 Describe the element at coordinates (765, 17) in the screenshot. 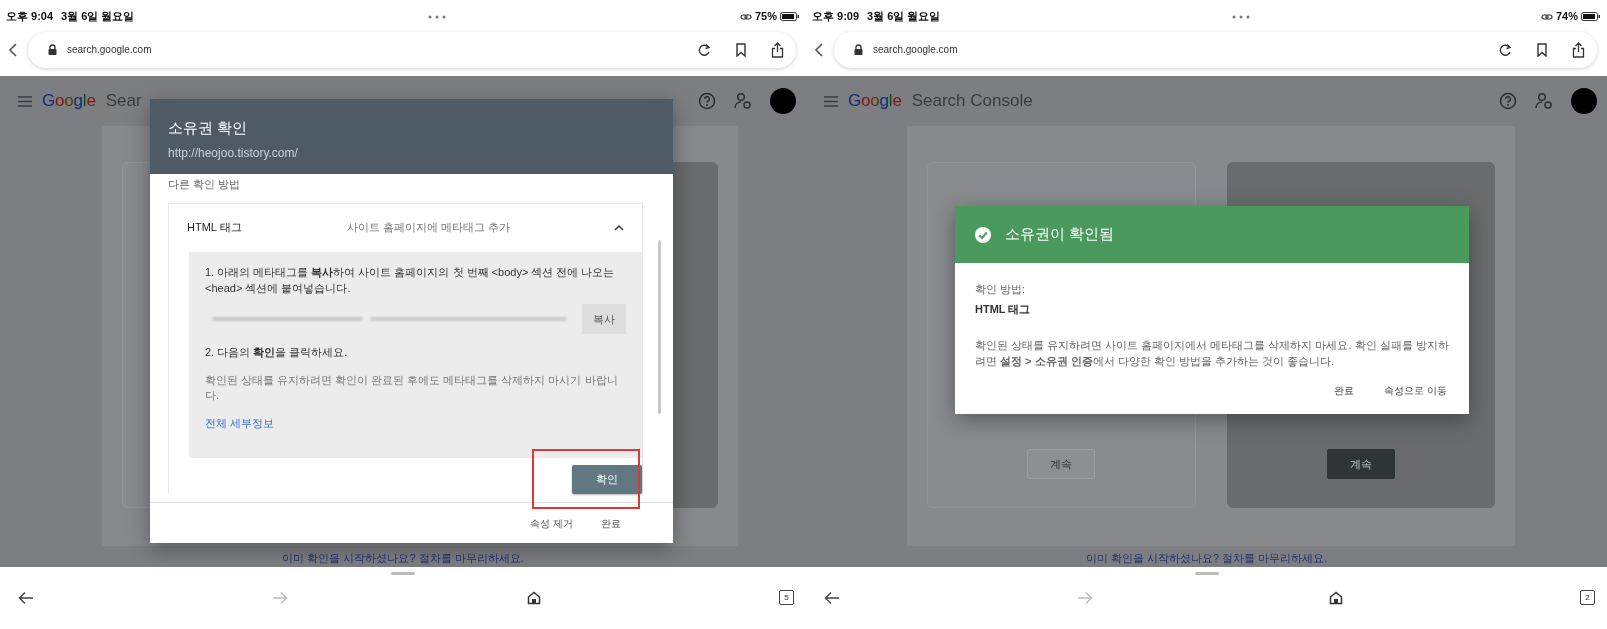

I see `battery-percent: 75%` at that location.